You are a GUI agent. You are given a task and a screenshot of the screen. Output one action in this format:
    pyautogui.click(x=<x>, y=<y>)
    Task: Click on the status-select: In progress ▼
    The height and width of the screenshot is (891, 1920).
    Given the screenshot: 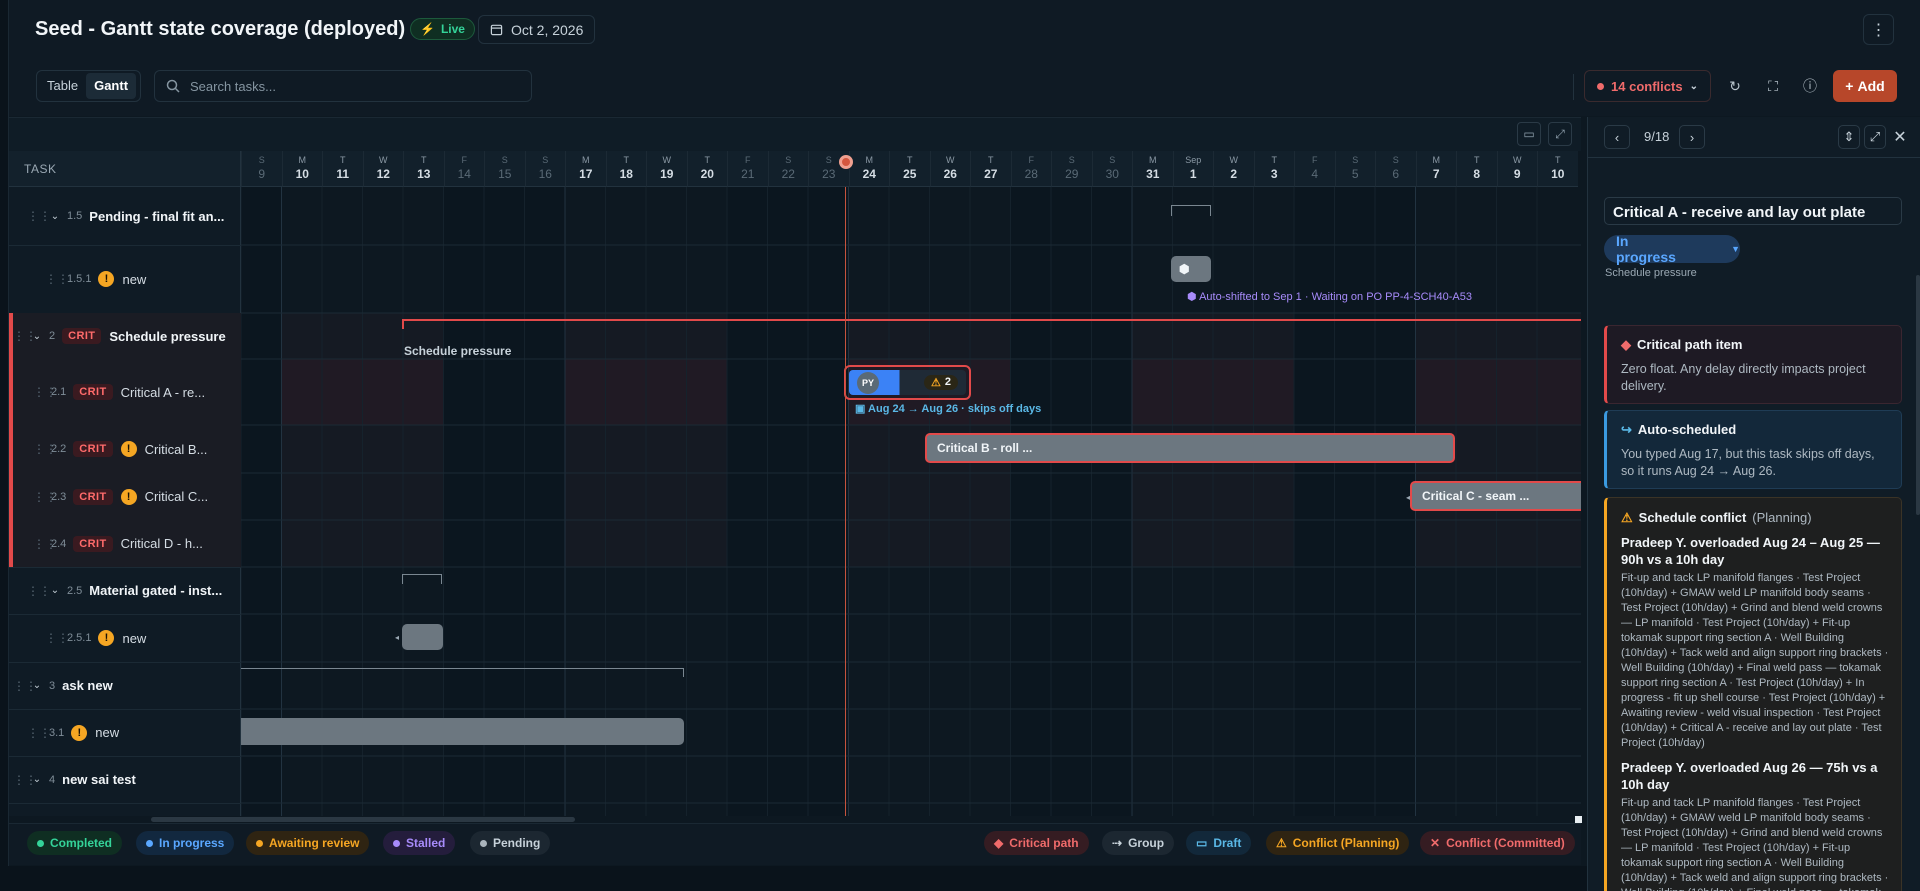 What is the action you would take?
    pyautogui.click(x=1672, y=249)
    